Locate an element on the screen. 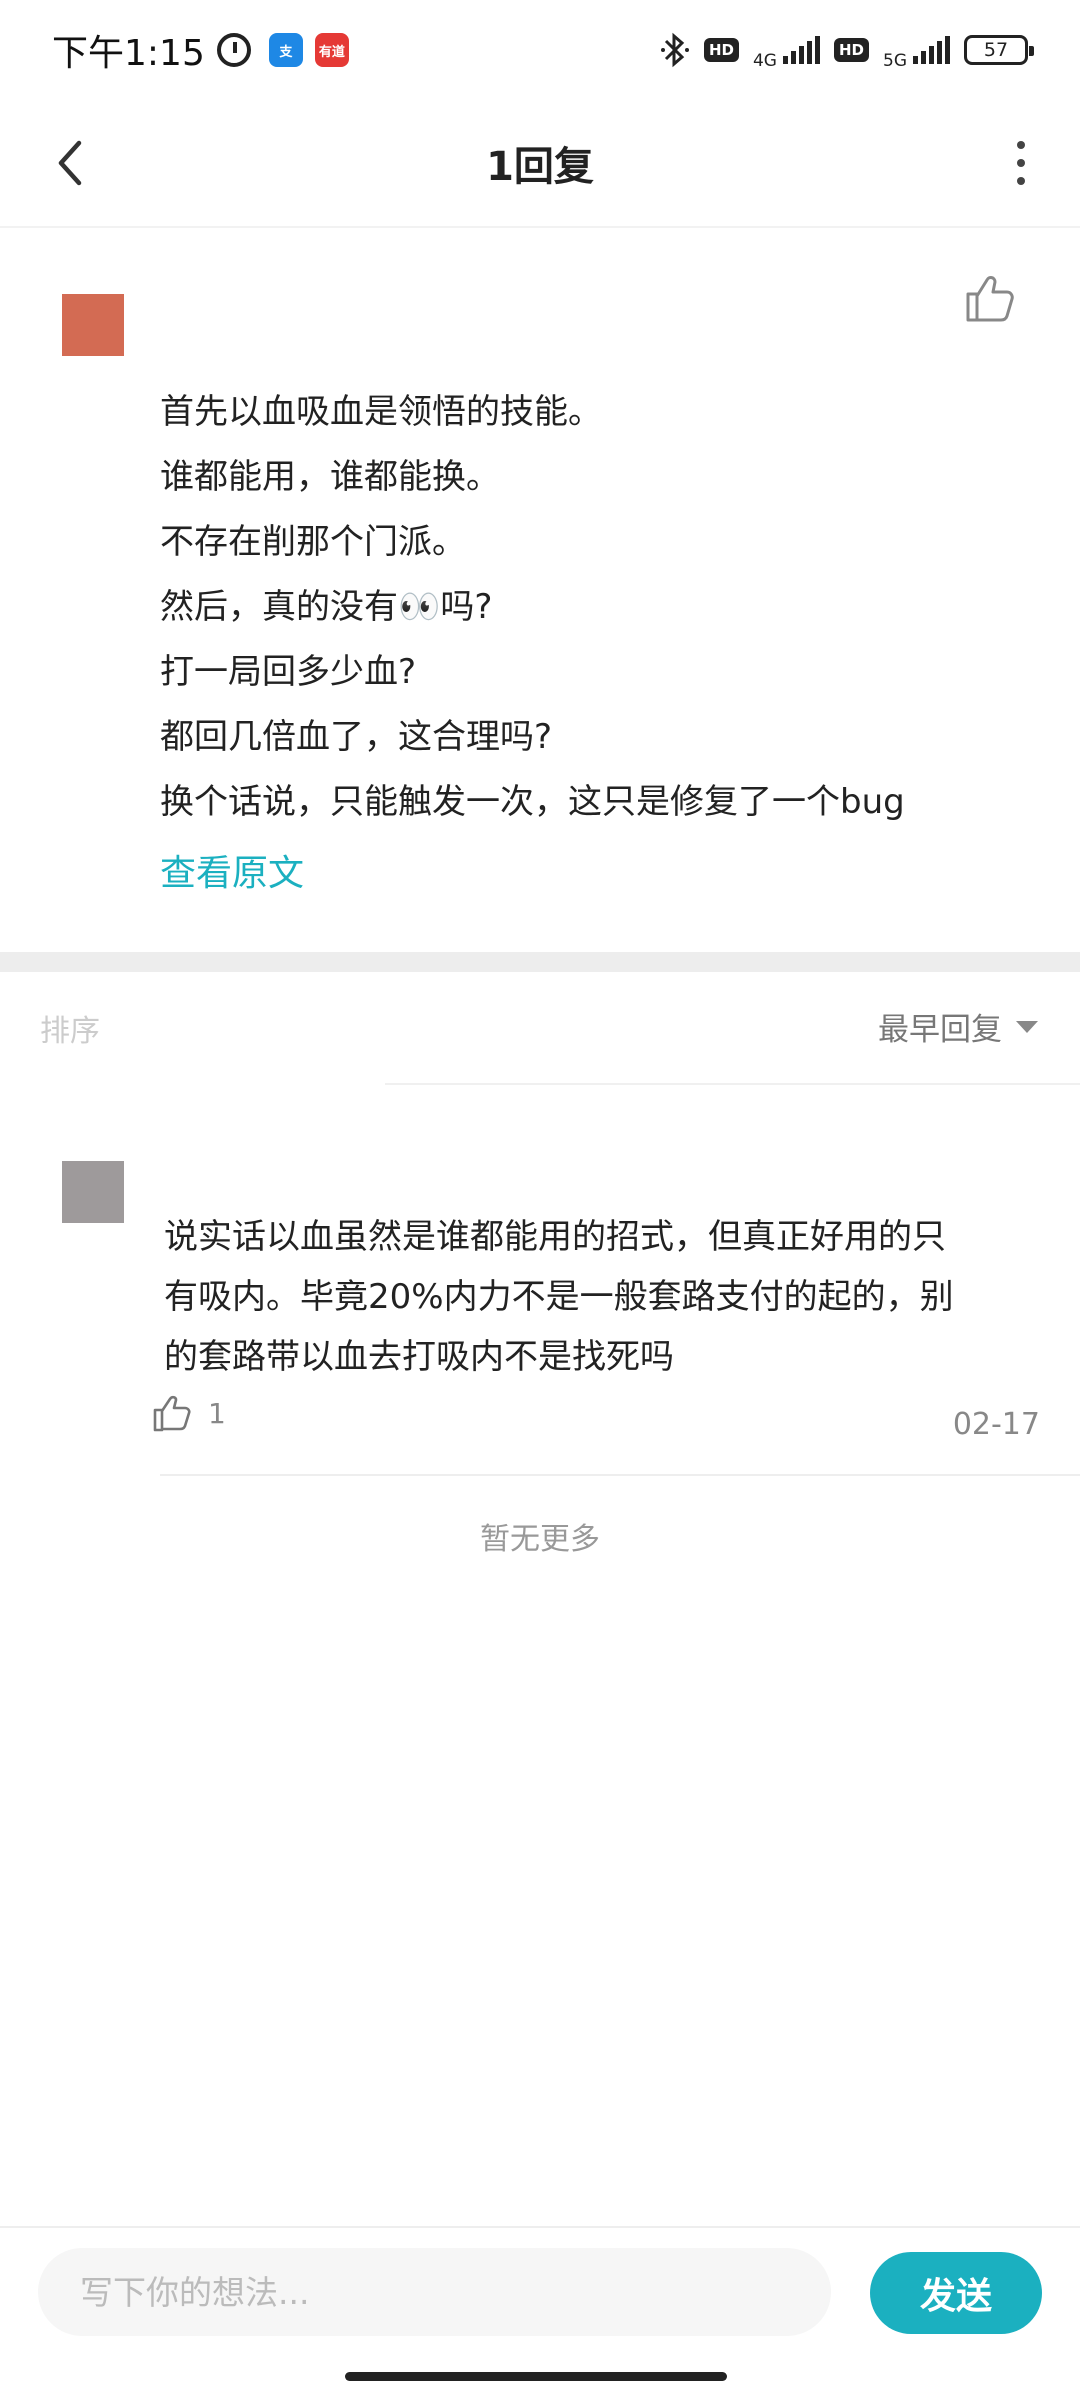 The height and width of the screenshot is (2400, 1080). back-arrow-icon is located at coordinates (70, 163).